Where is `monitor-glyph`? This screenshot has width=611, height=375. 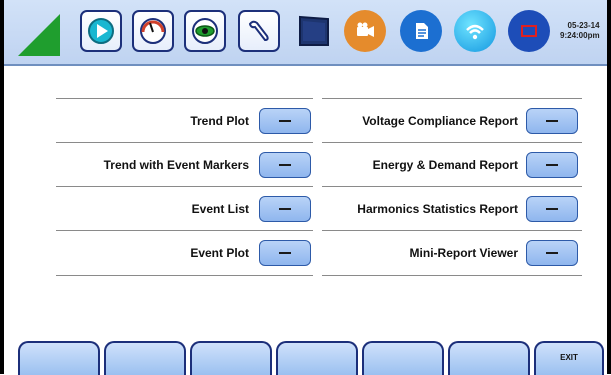
monitor-glyph is located at coordinates (314, 30).